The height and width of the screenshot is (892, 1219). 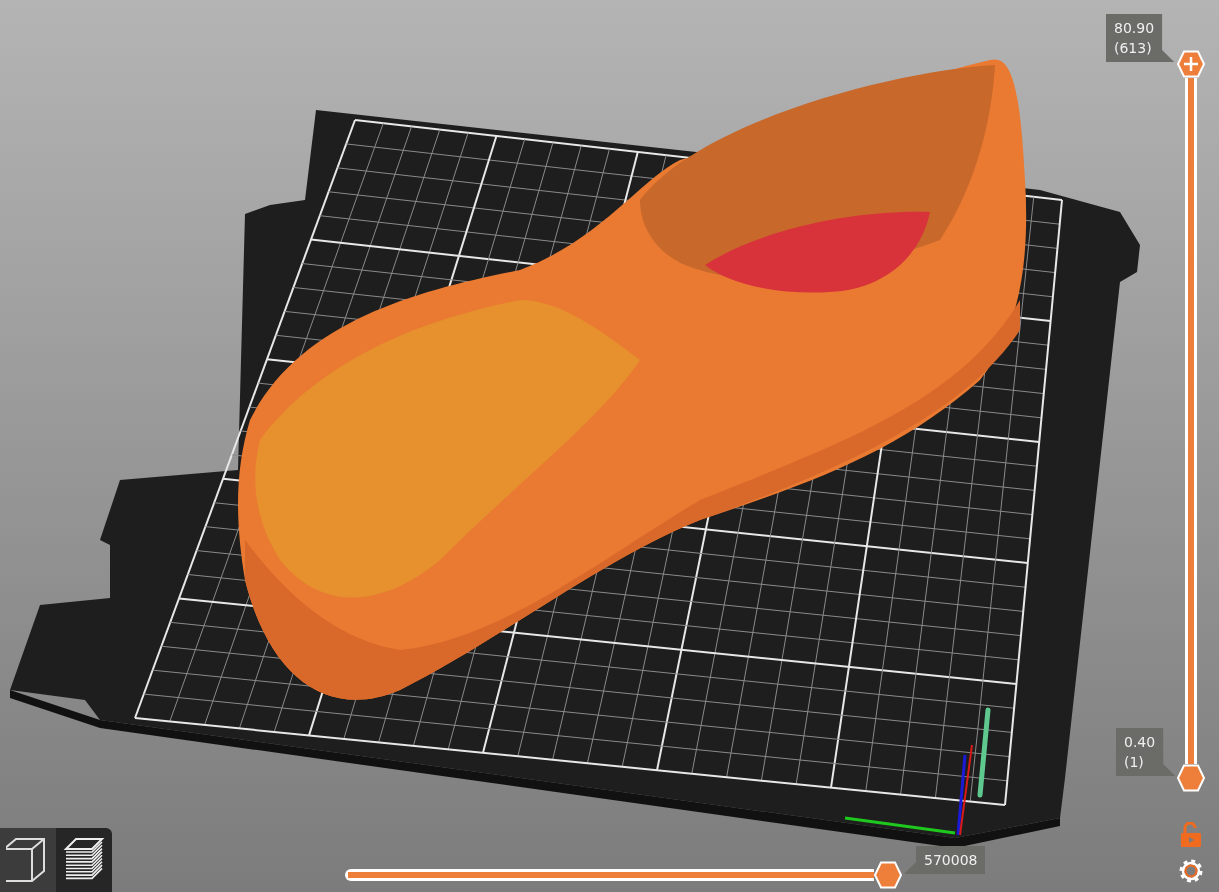 What do you see at coordinates (1140, 38) in the screenshot?
I see `upper-layer-tooltip: 80.90 (613)` at bounding box center [1140, 38].